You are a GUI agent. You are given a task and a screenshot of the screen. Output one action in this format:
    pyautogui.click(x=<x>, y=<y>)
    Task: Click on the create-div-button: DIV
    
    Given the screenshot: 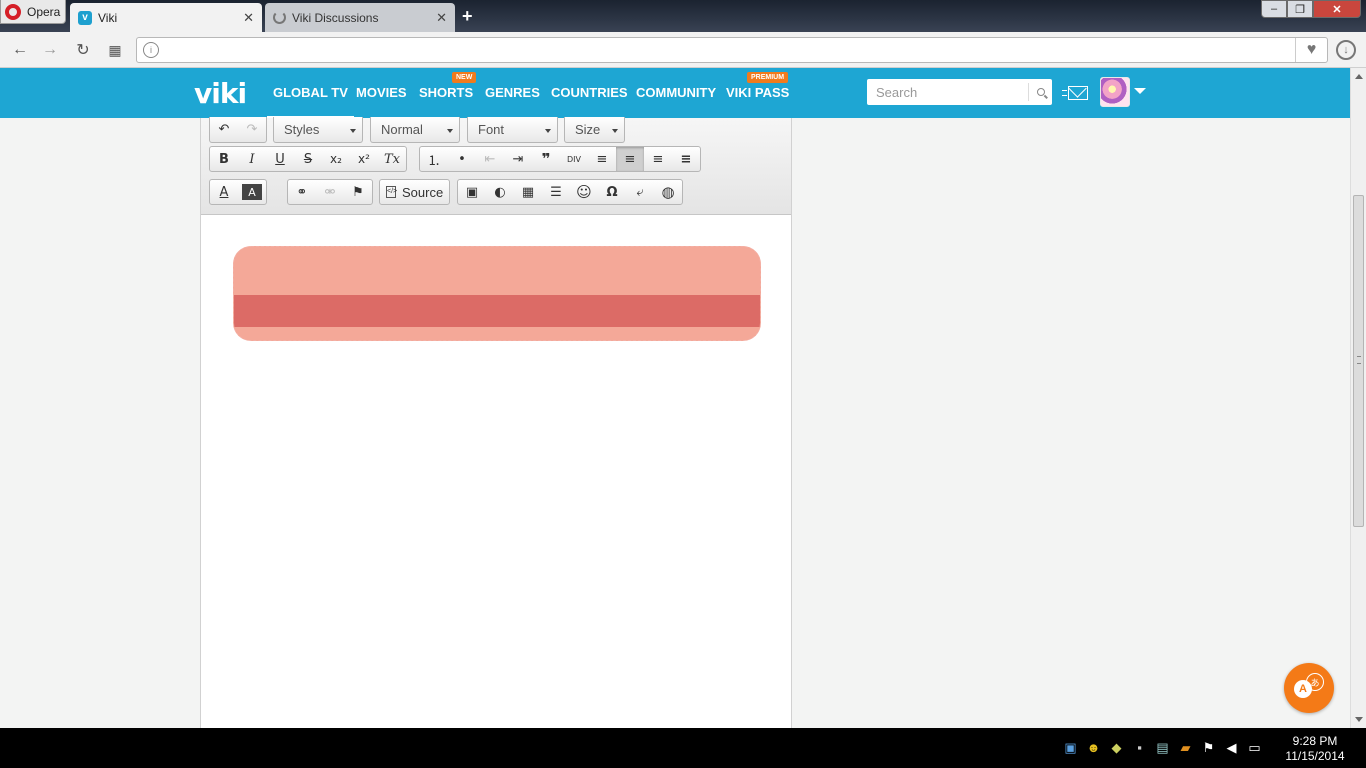 What is the action you would take?
    pyautogui.click(x=574, y=159)
    